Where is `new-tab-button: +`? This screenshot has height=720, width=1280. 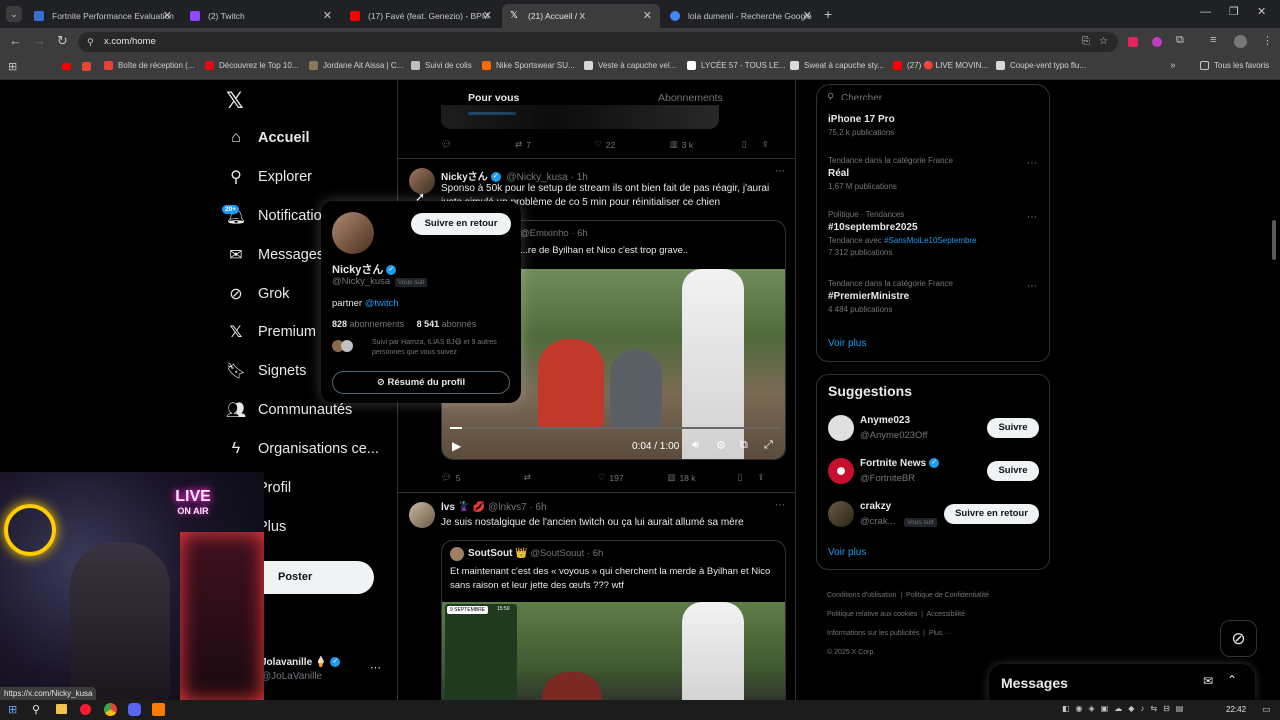 new-tab-button: + is located at coordinates (828, 14).